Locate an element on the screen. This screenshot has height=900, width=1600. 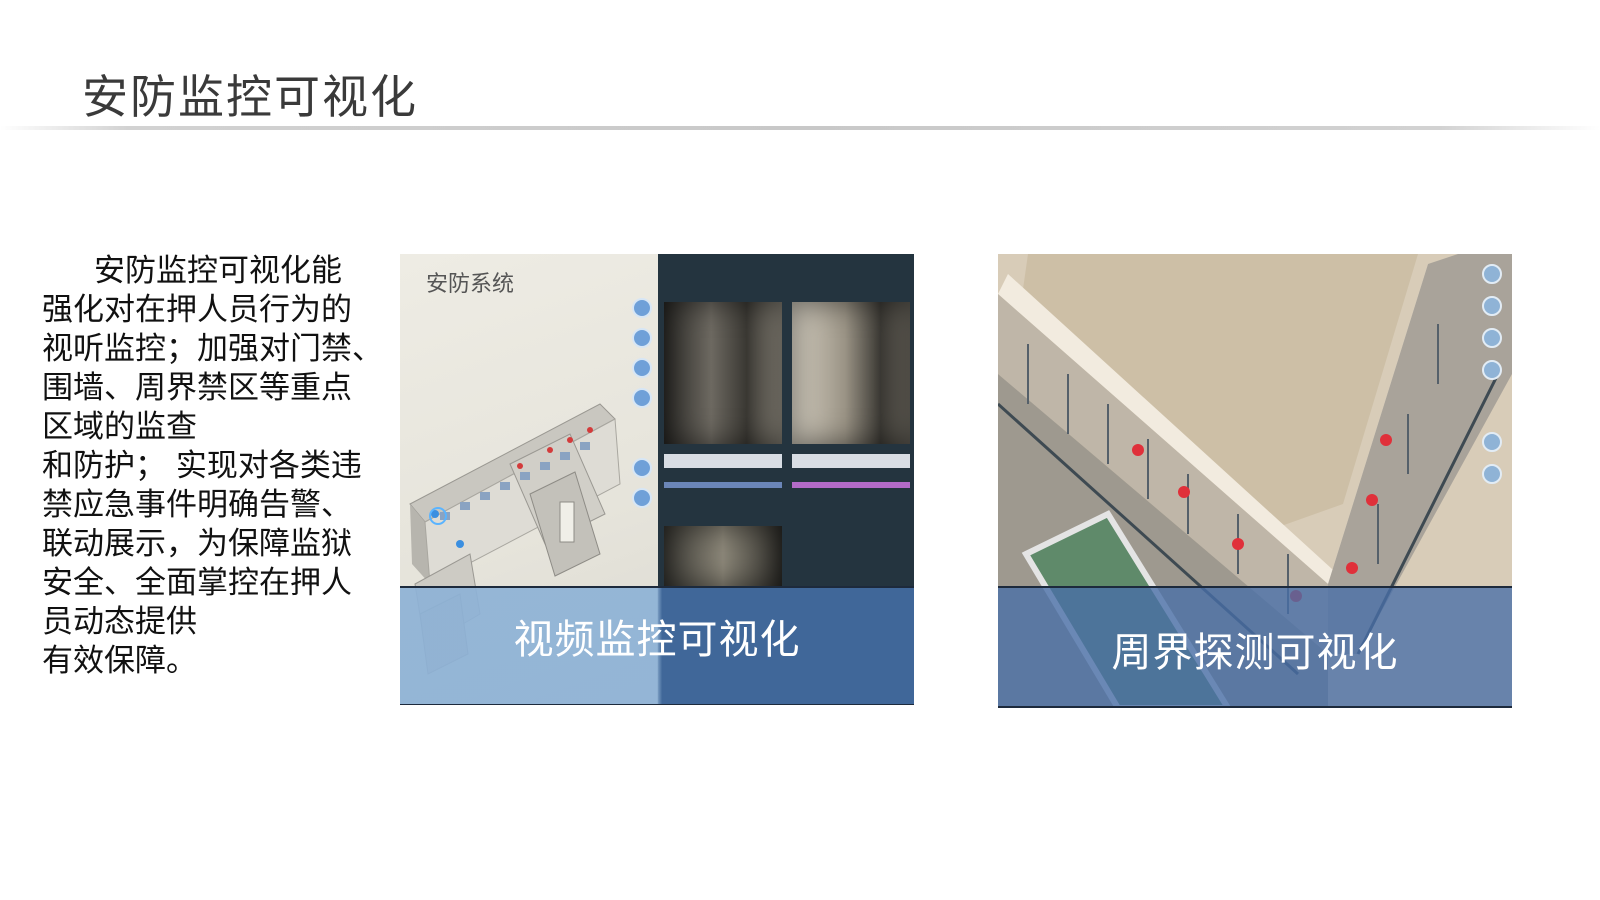
scene-toolbar is located at coordinates (1492, 380).